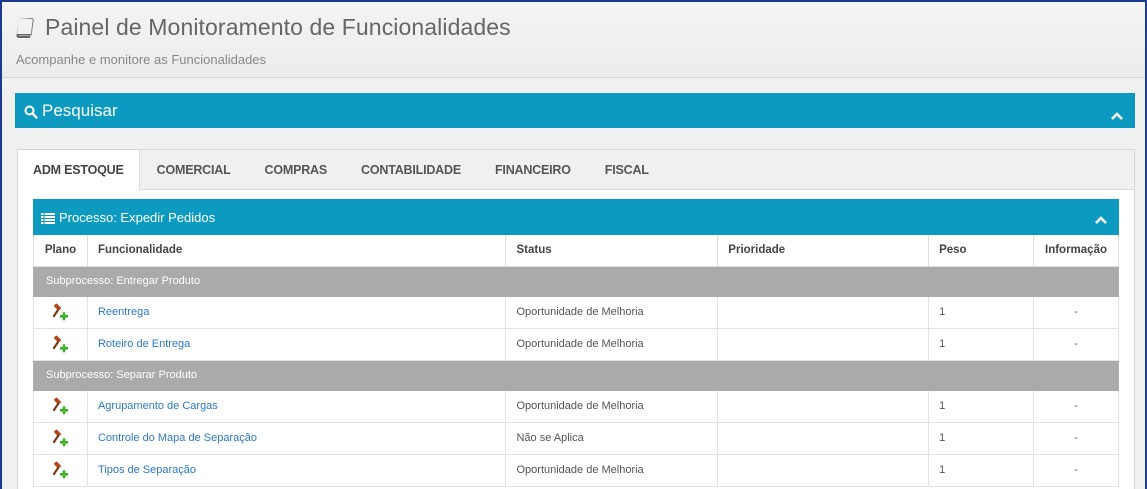 The image size is (1147, 489). I want to click on tab-comercial: COMERCIAL, so click(194, 169).